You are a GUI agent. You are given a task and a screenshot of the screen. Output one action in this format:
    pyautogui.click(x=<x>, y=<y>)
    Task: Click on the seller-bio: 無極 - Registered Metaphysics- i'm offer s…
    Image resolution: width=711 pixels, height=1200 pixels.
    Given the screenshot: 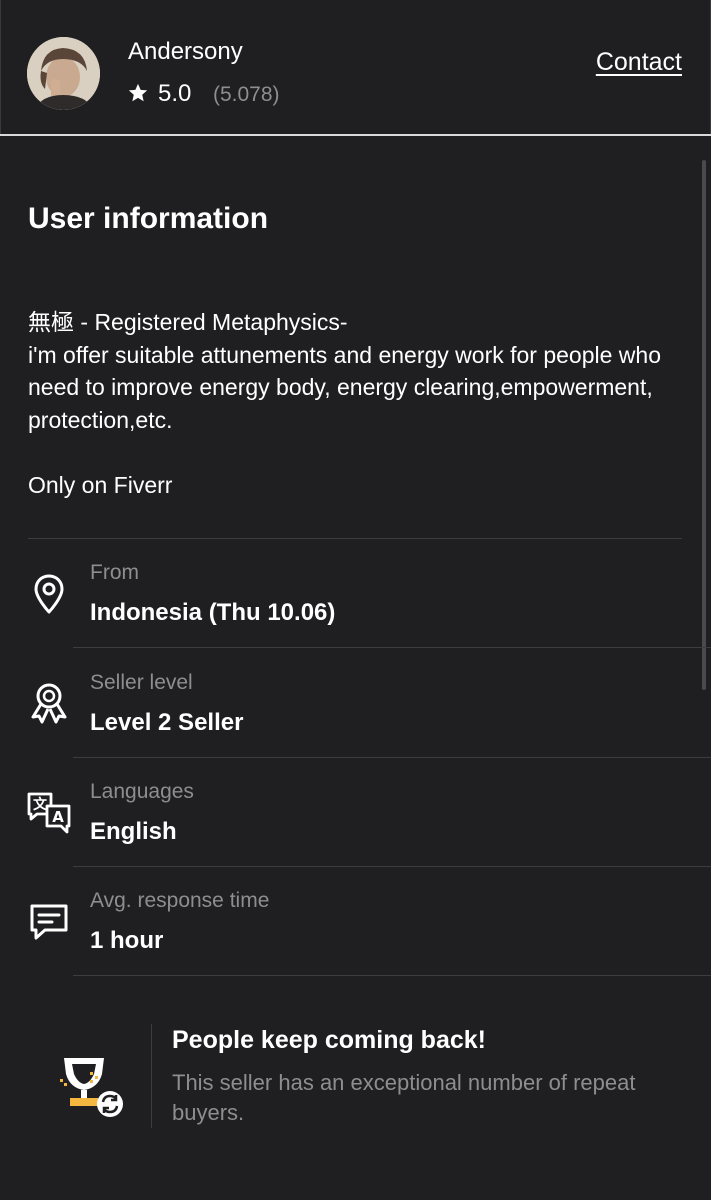 What is the action you would take?
    pyautogui.click(x=344, y=403)
    